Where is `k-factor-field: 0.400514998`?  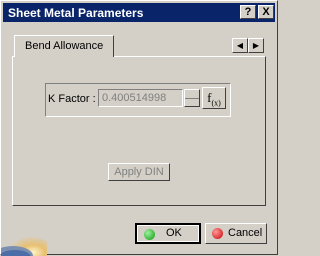
k-factor-field: 0.400514998 is located at coordinates (140, 98).